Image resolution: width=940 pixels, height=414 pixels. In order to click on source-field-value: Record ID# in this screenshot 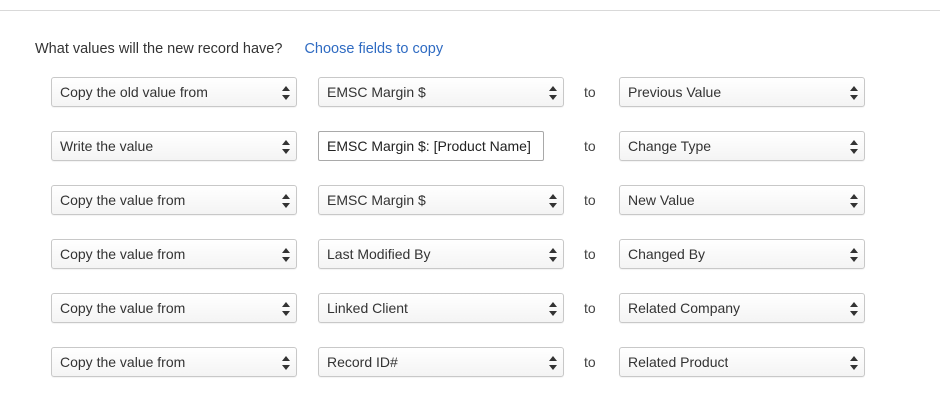, I will do `click(362, 362)`.